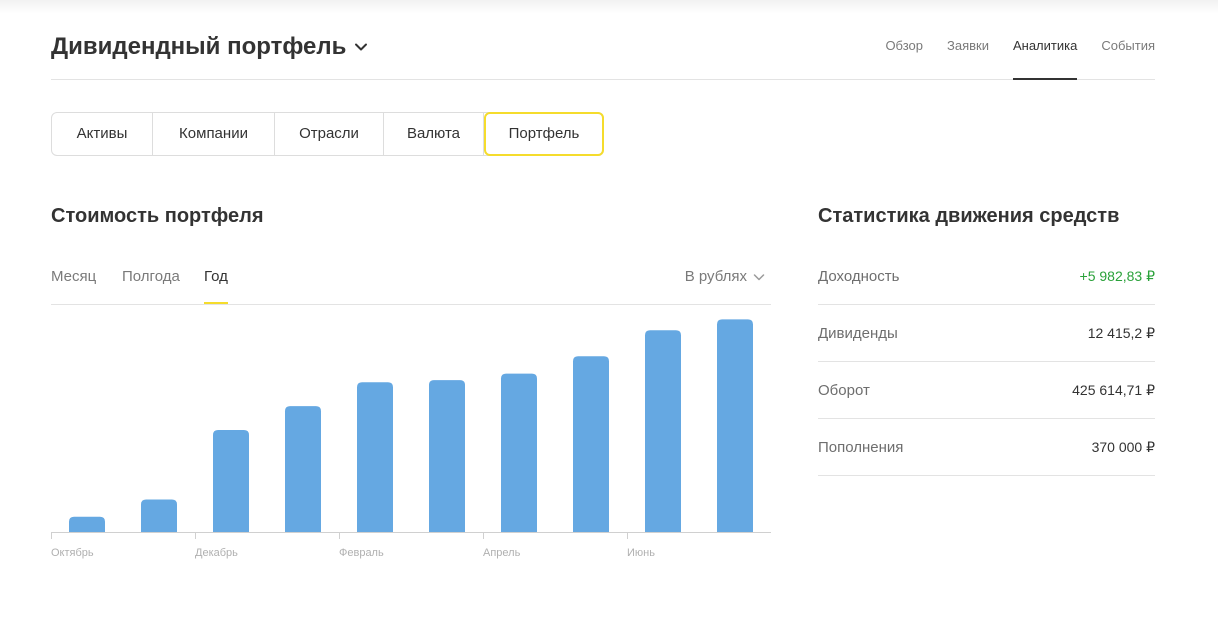 The width and height of the screenshot is (1218, 623). What do you see at coordinates (1123, 446) in the screenshot?
I see `stat-value: 370 000 ₽` at bounding box center [1123, 446].